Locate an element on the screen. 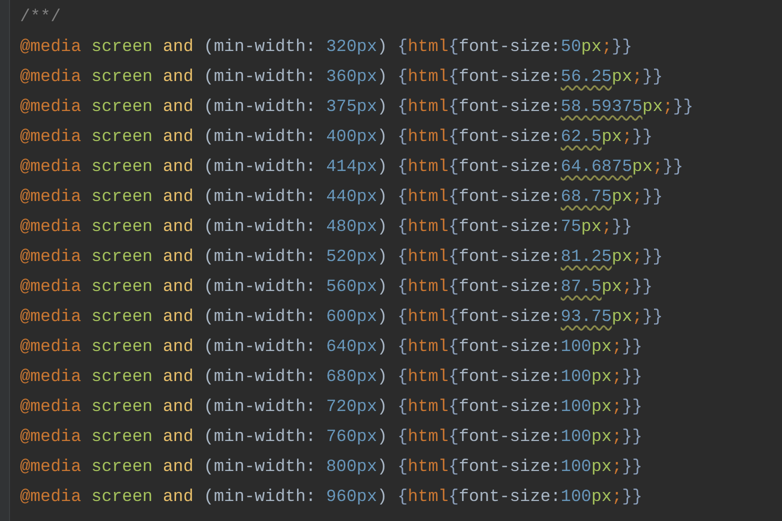 The image size is (782, 521). code-line: @media screen and (min-width: 520px) {html{font-size:81.25px;}} is located at coordinates (342, 258).